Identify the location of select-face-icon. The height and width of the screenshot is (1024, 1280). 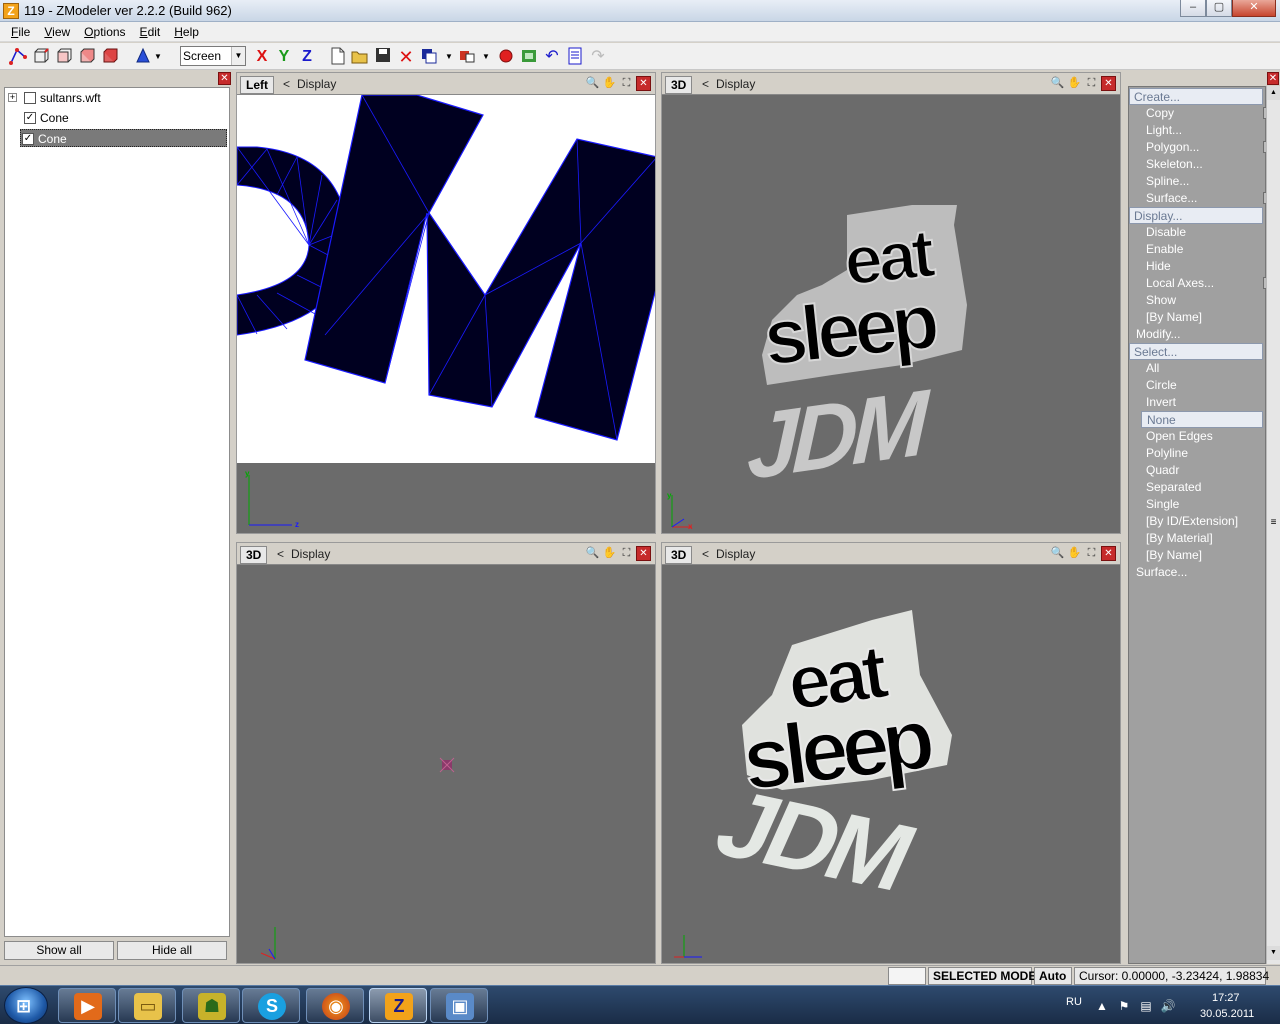
(64, 57).